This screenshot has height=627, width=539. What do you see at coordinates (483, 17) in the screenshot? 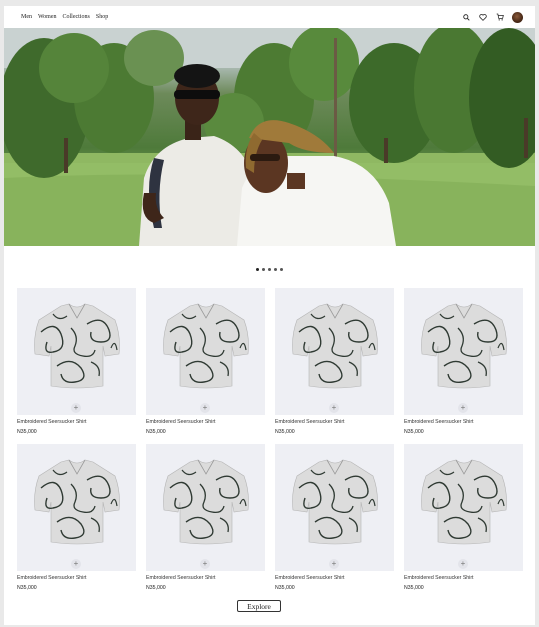
I see `heart-icon` at bounding box center [483, 17].